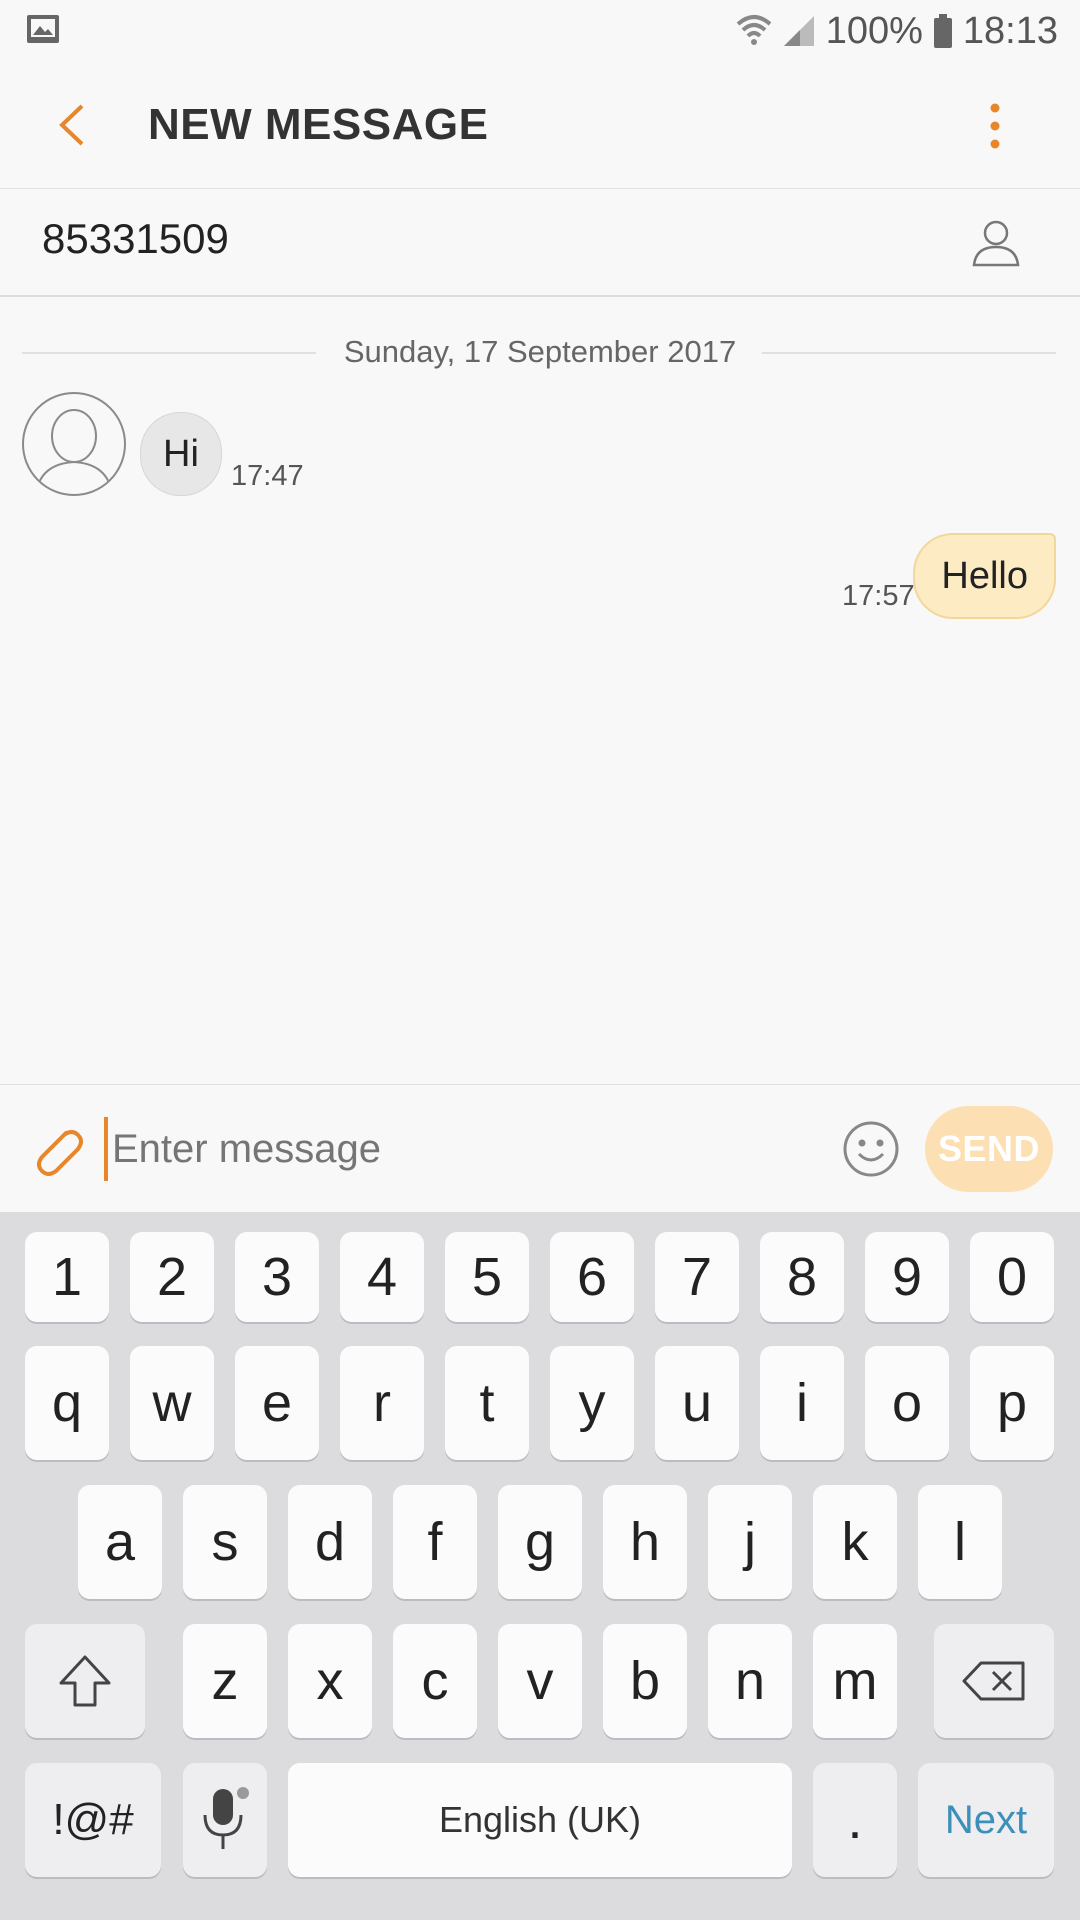  I want to click on key-1: 1, so click(67, 1277).